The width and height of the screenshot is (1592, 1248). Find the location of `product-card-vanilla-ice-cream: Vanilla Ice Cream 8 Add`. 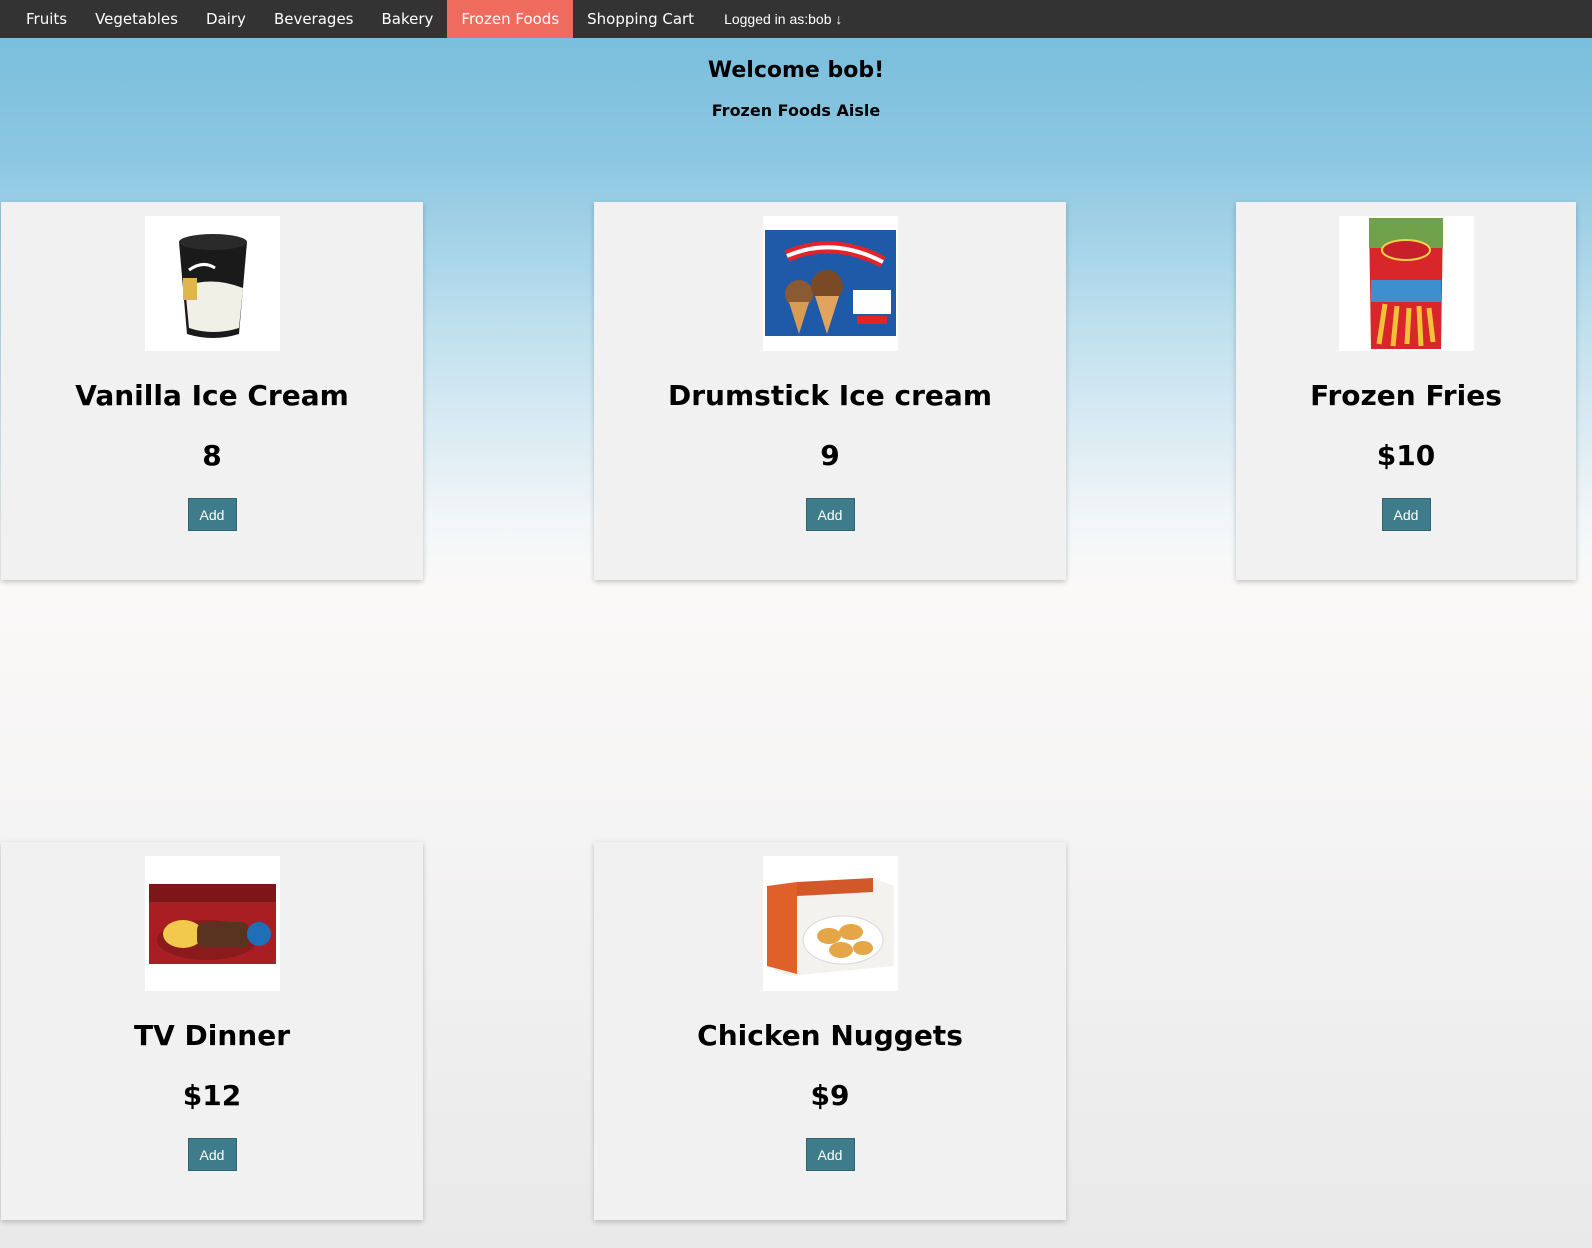

product-card-vanilla-ice-cream: Vanilla Ice Cream 8 Add is located at coordinates (212, 391).